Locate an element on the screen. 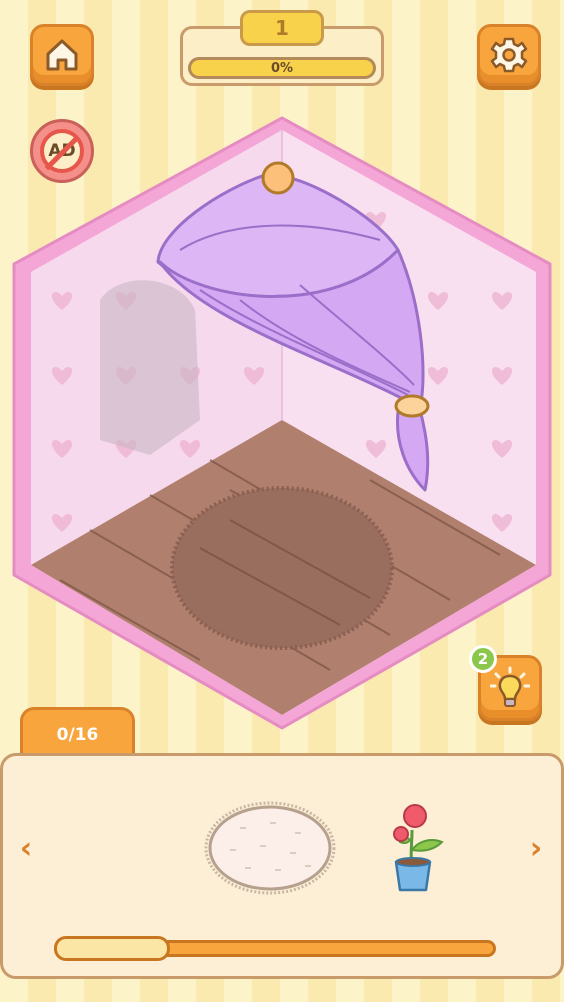 This screenshot has height=1002, width=564. next-items-button: › is located at coordinates (536, 848).